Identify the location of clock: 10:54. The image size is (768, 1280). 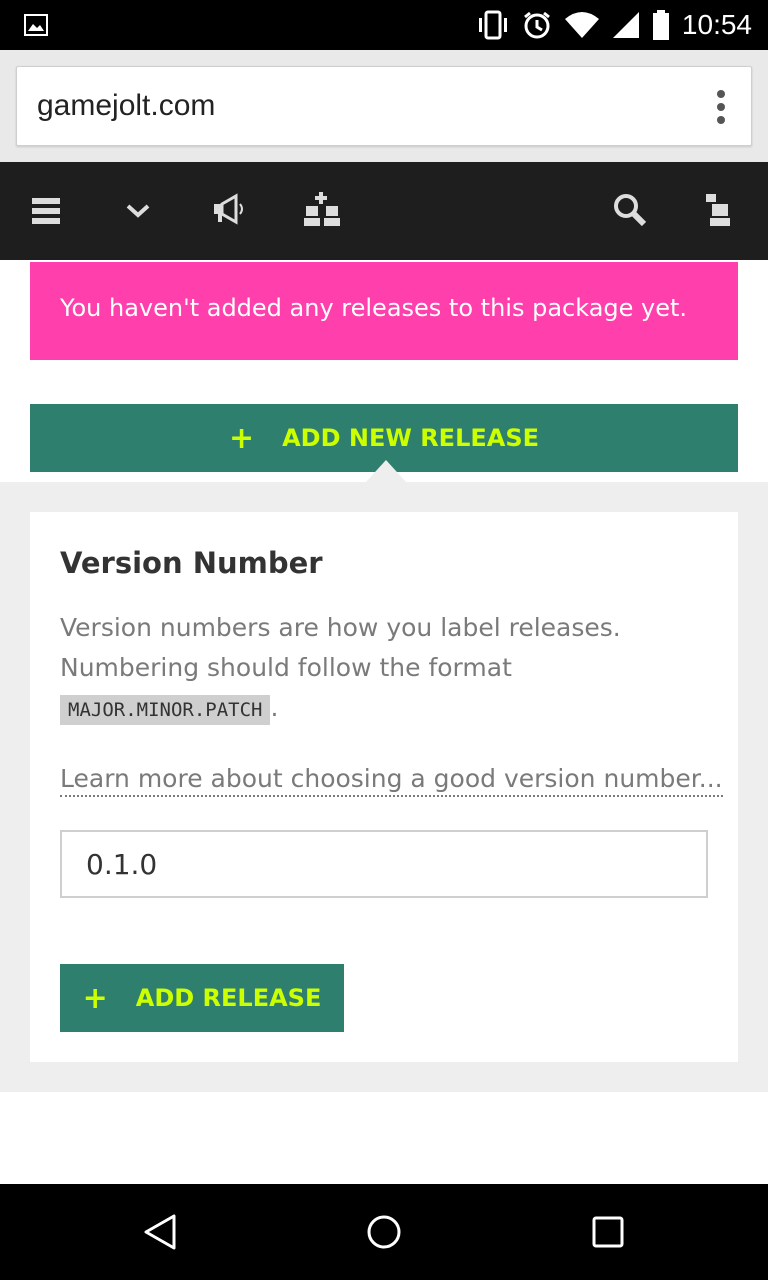
(716, 24).